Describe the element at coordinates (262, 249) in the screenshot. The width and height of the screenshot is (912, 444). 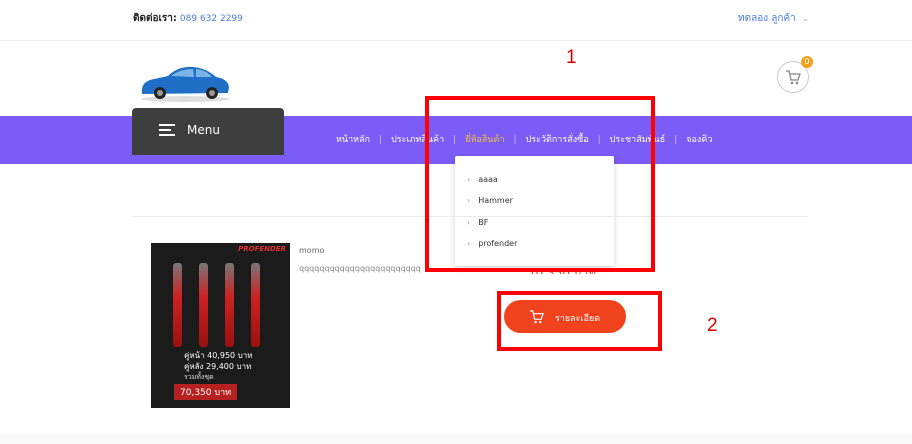
I see `product-image-brand: PROFENDER` at that location.